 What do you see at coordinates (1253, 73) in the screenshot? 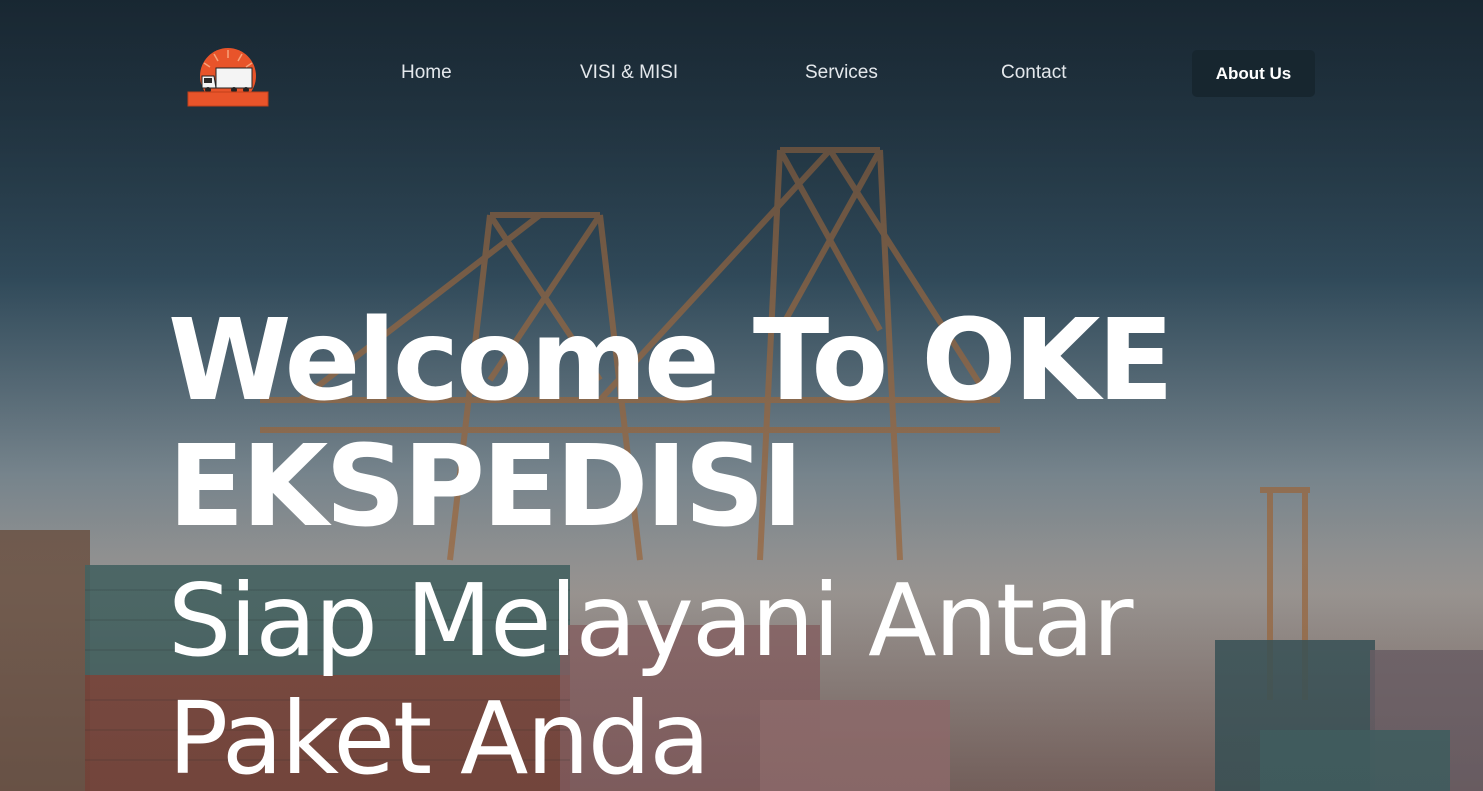
I see `about-us-button: About Us` at bounding box center [1253, 73].